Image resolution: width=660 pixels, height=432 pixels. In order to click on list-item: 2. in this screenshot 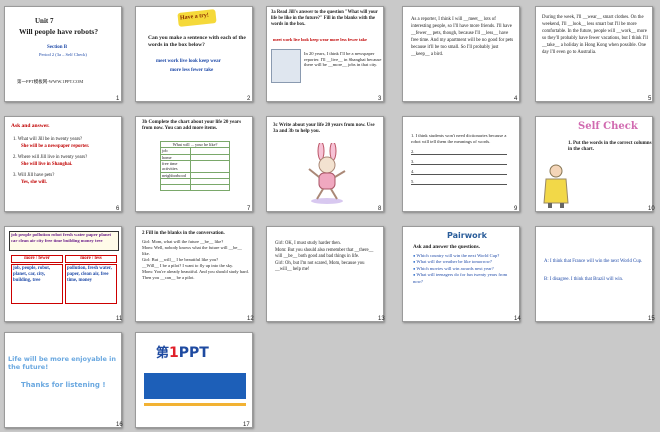, I will do `click(459, 152)`.